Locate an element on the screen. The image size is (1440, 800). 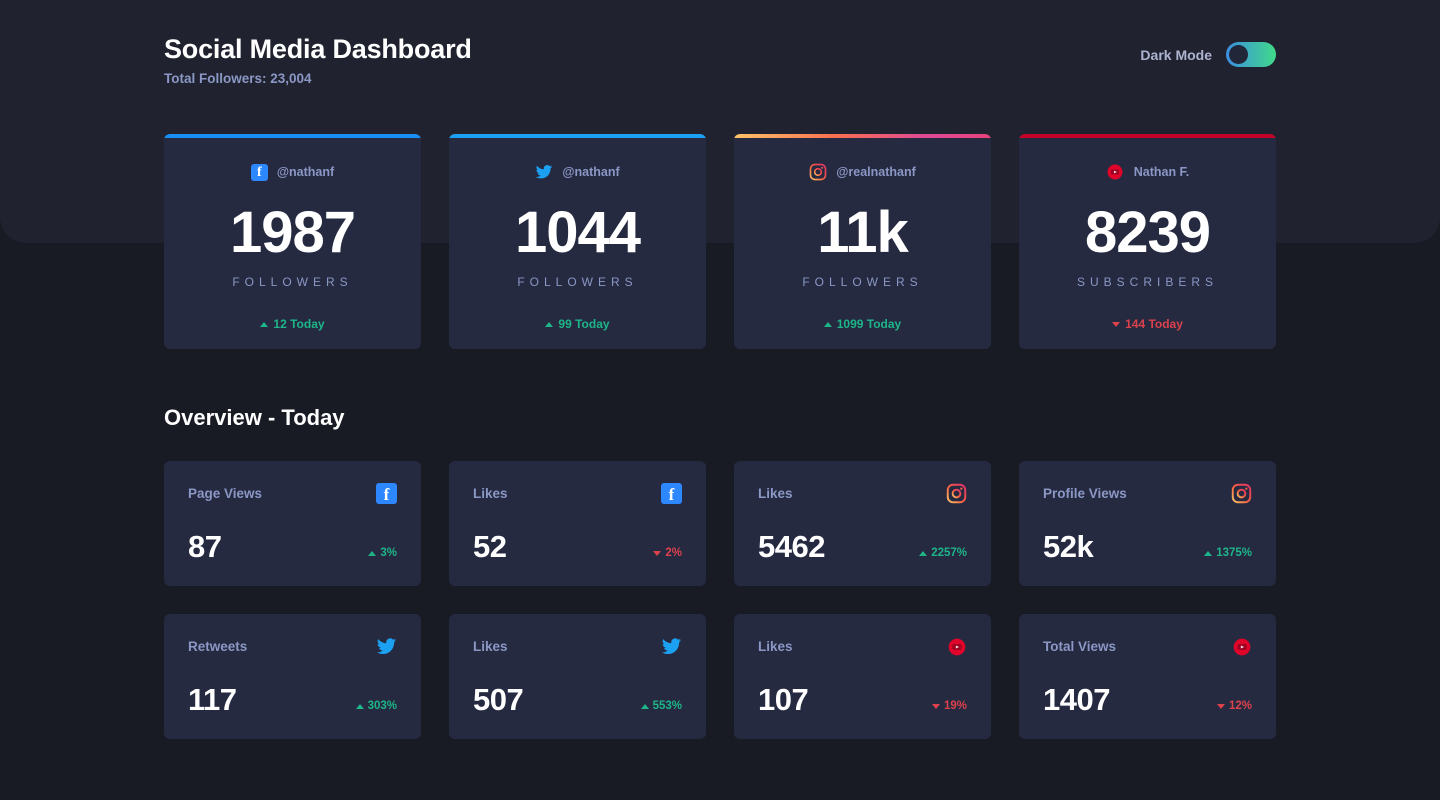
stat-card-label: Subscribers is located at coordinates (1147, 282).